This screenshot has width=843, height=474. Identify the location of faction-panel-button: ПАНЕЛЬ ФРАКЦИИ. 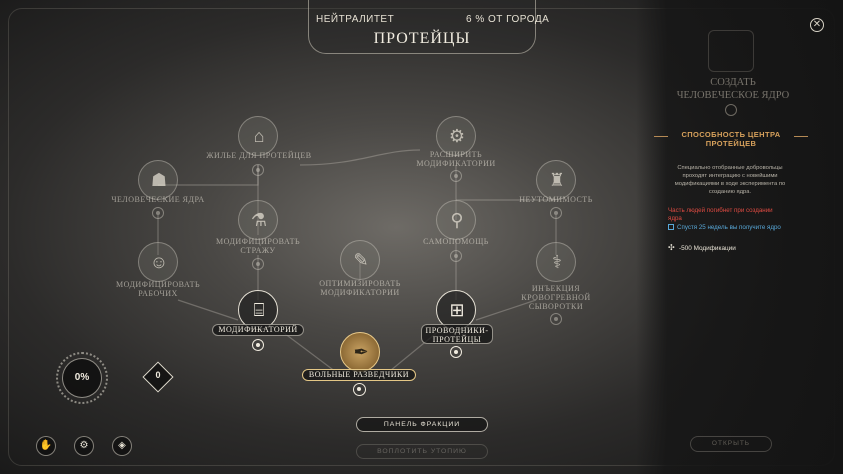
(422, 424).